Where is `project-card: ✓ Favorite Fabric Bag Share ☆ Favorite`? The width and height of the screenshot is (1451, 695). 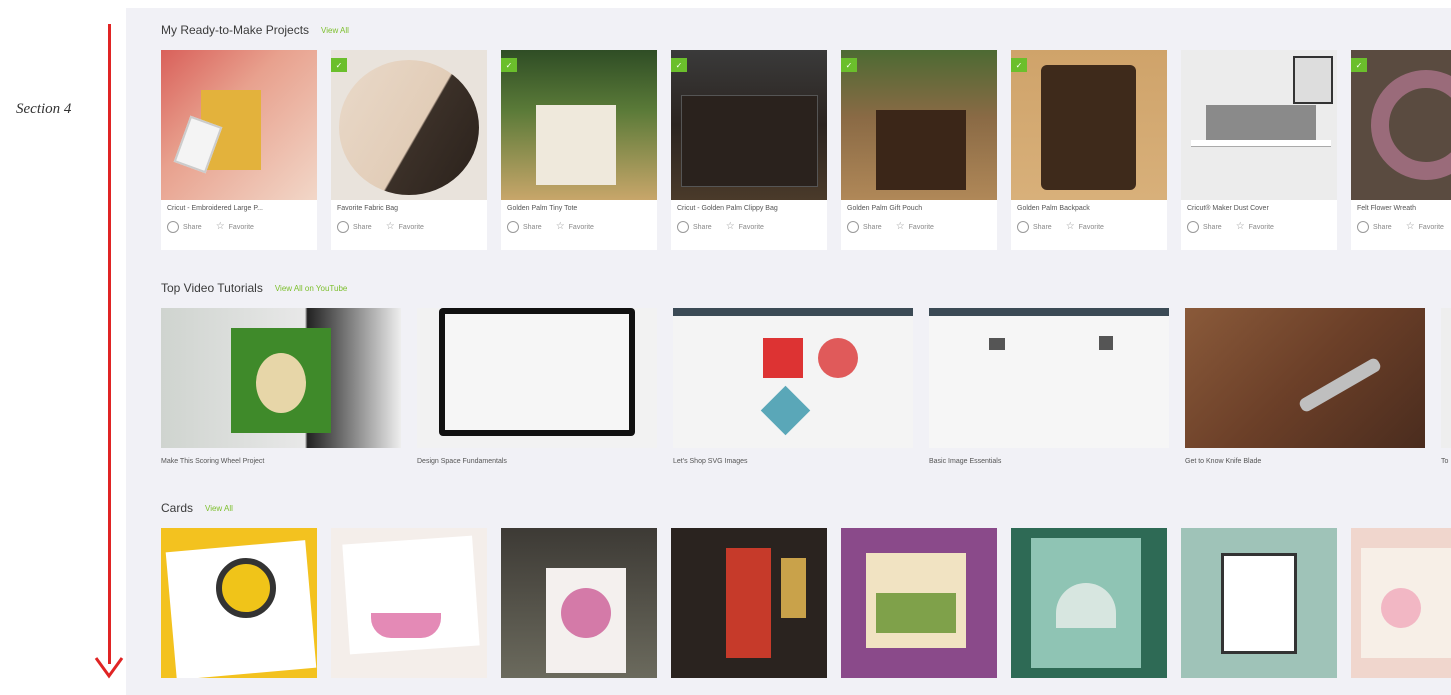 project-card: ✓ Favorite Fabric Bag Share ☆ Favorite is located at coordinates (409, 150).